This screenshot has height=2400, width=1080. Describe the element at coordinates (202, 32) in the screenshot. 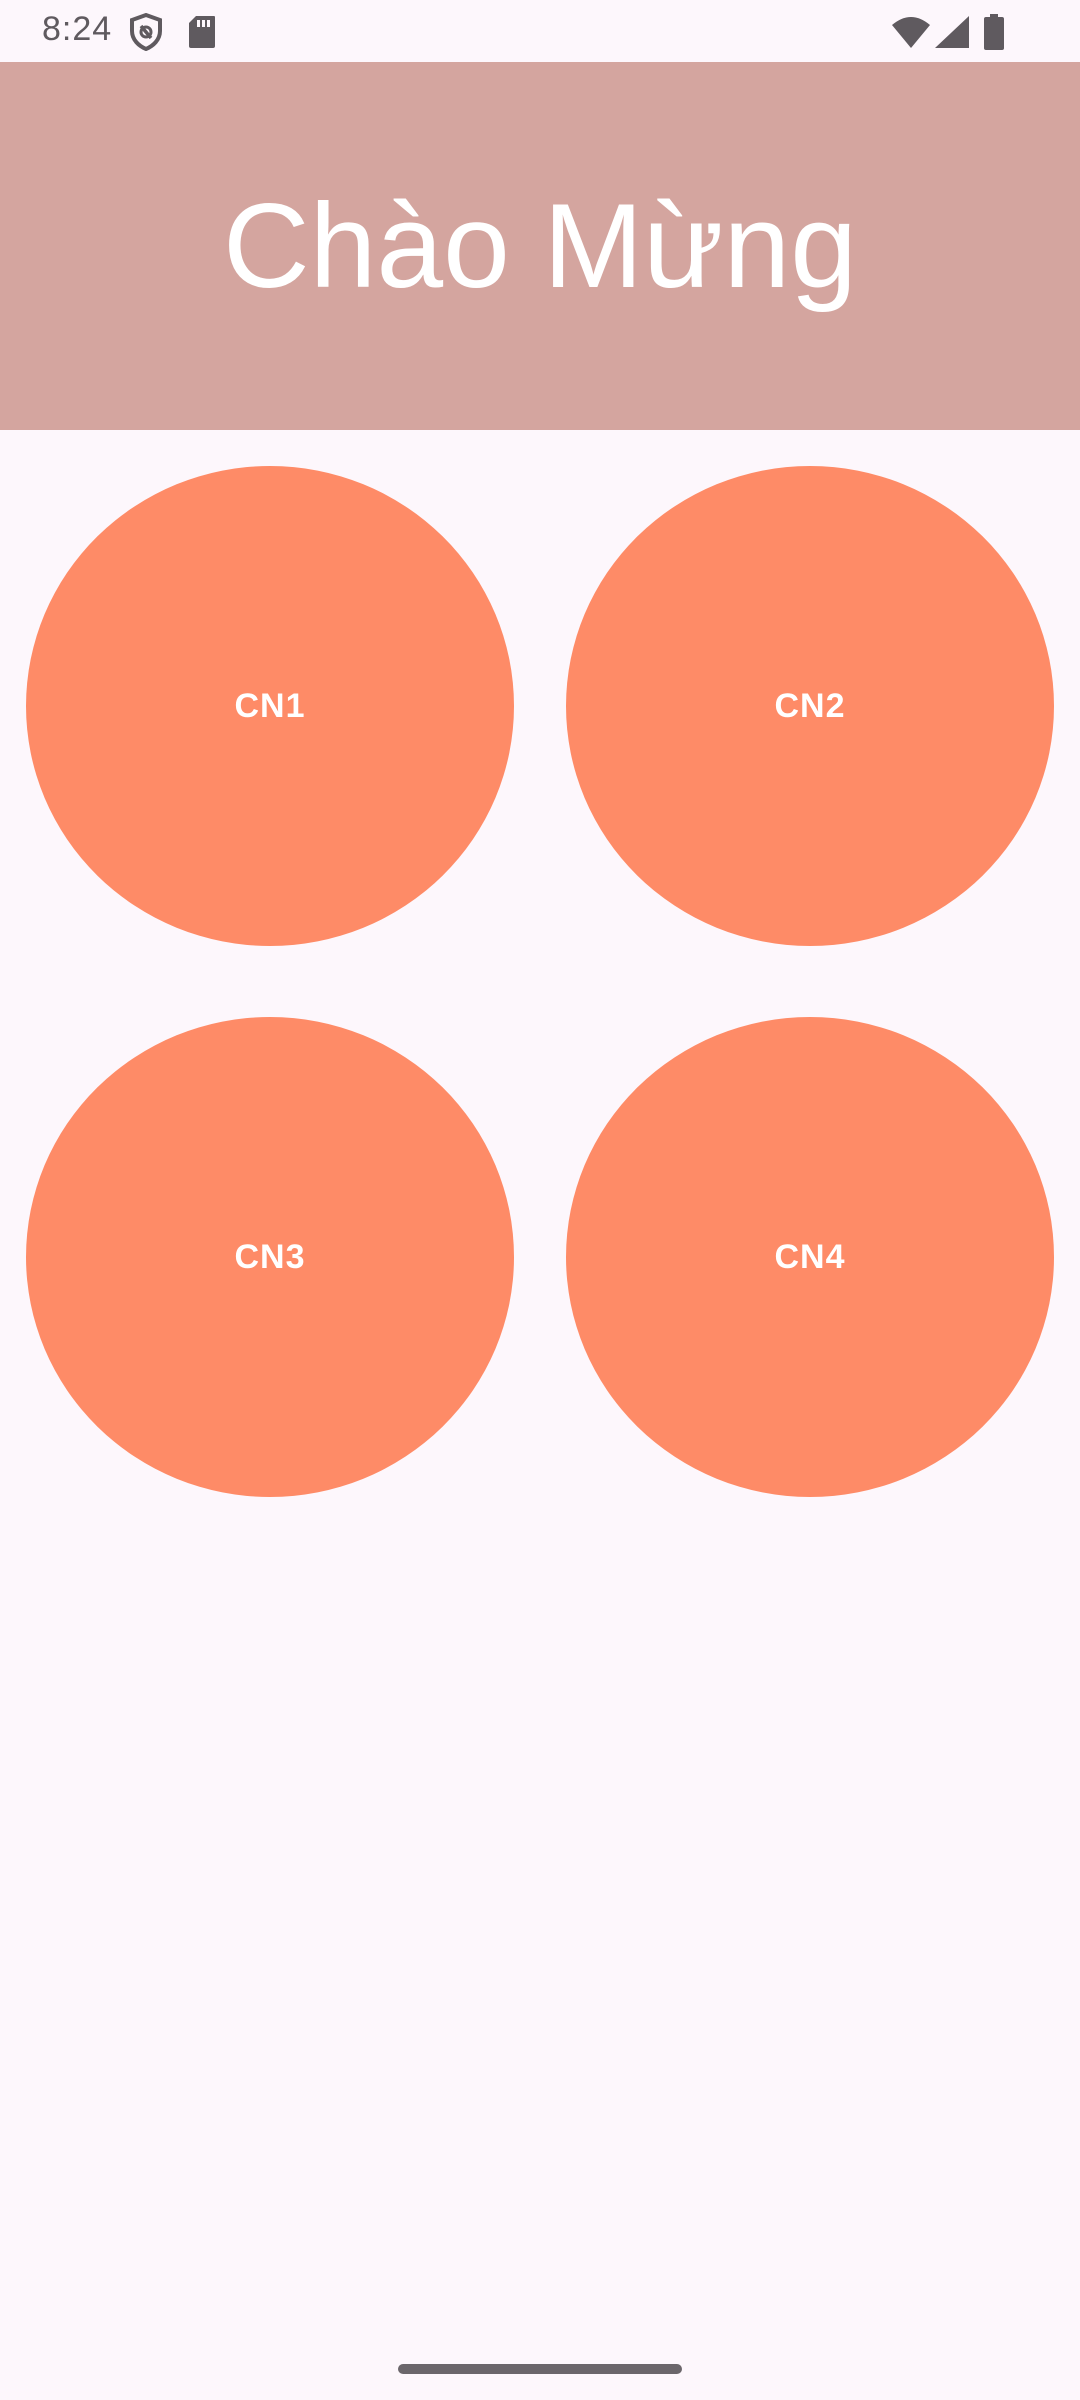

I see `sd-card-icon` at that location.